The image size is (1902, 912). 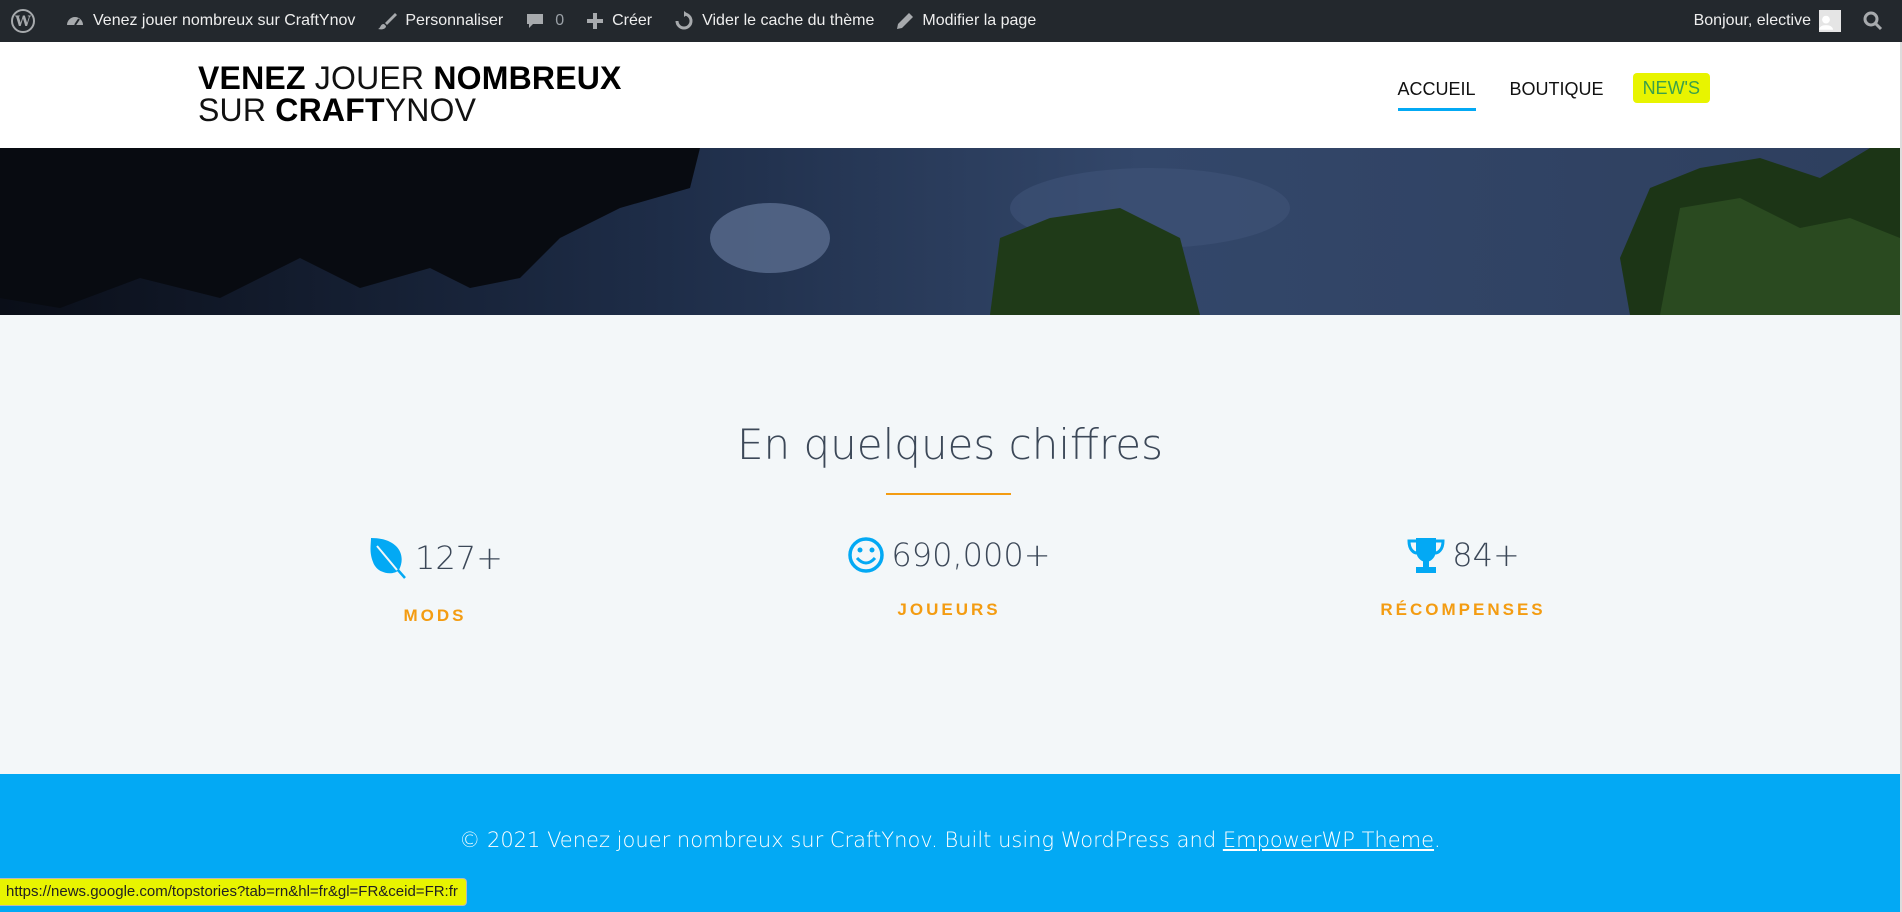 What do you see at coordinates (1671, 88) in the screenshot?
I see `nav-item-news: NEW'S` at bounding box center [1671, 88].